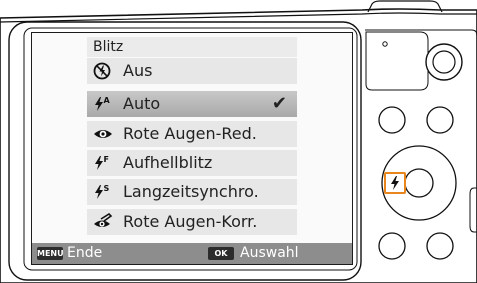  I want to click on menu-item-label: Auto, so click(142, 103).